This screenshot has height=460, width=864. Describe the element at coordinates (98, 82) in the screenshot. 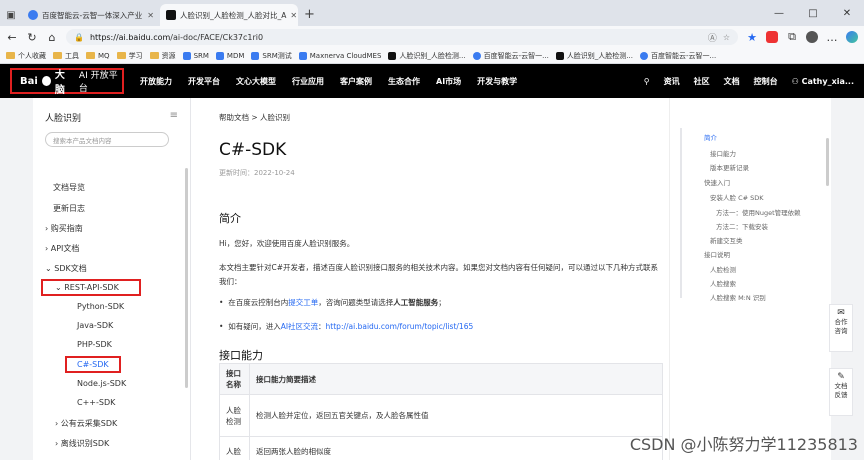

I see `logo-platform: AI 开放平台` at that location.